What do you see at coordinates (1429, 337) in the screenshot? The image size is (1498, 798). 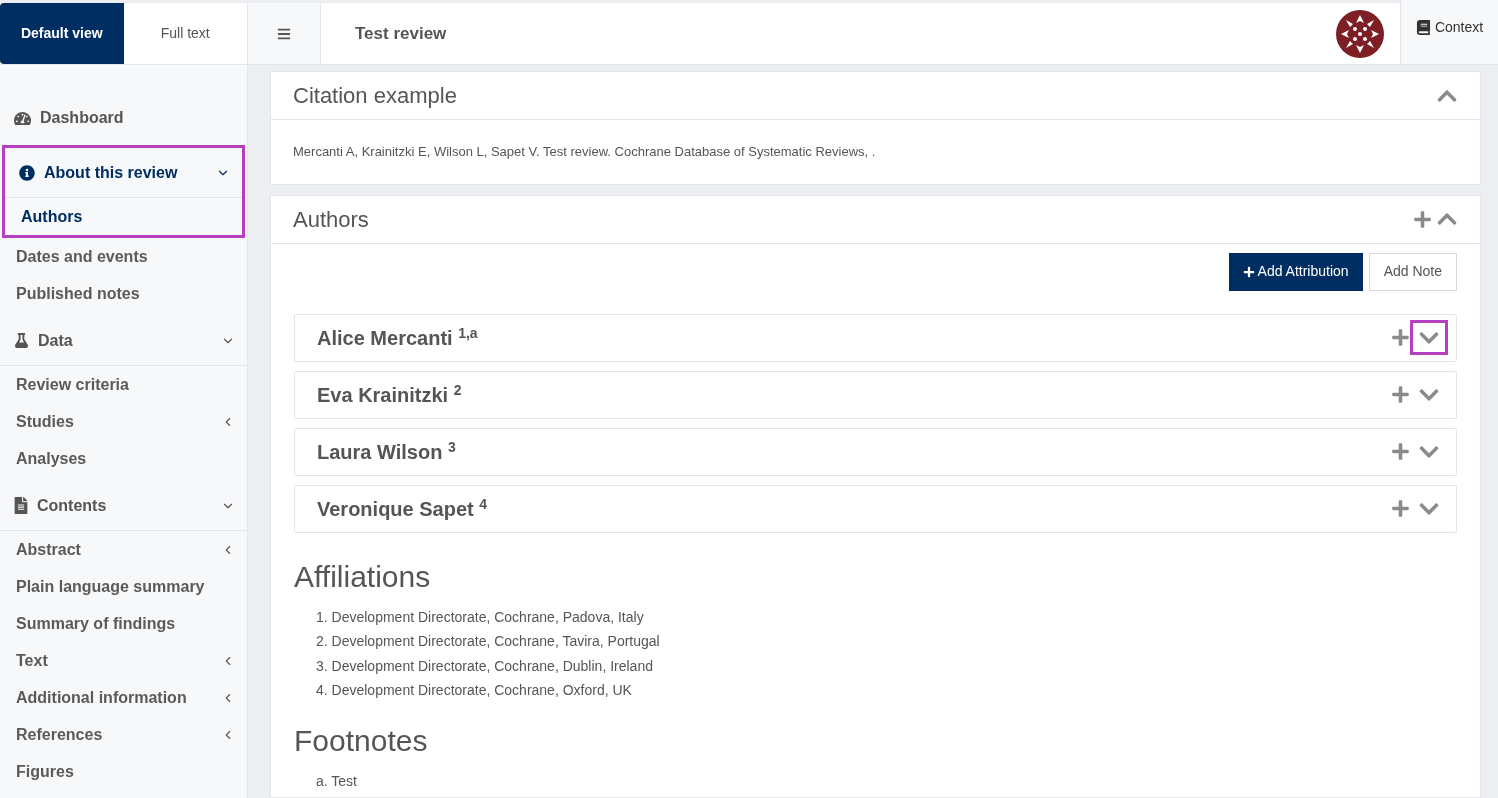 I see `expand-toggle` at bounding box center [1429, 337].